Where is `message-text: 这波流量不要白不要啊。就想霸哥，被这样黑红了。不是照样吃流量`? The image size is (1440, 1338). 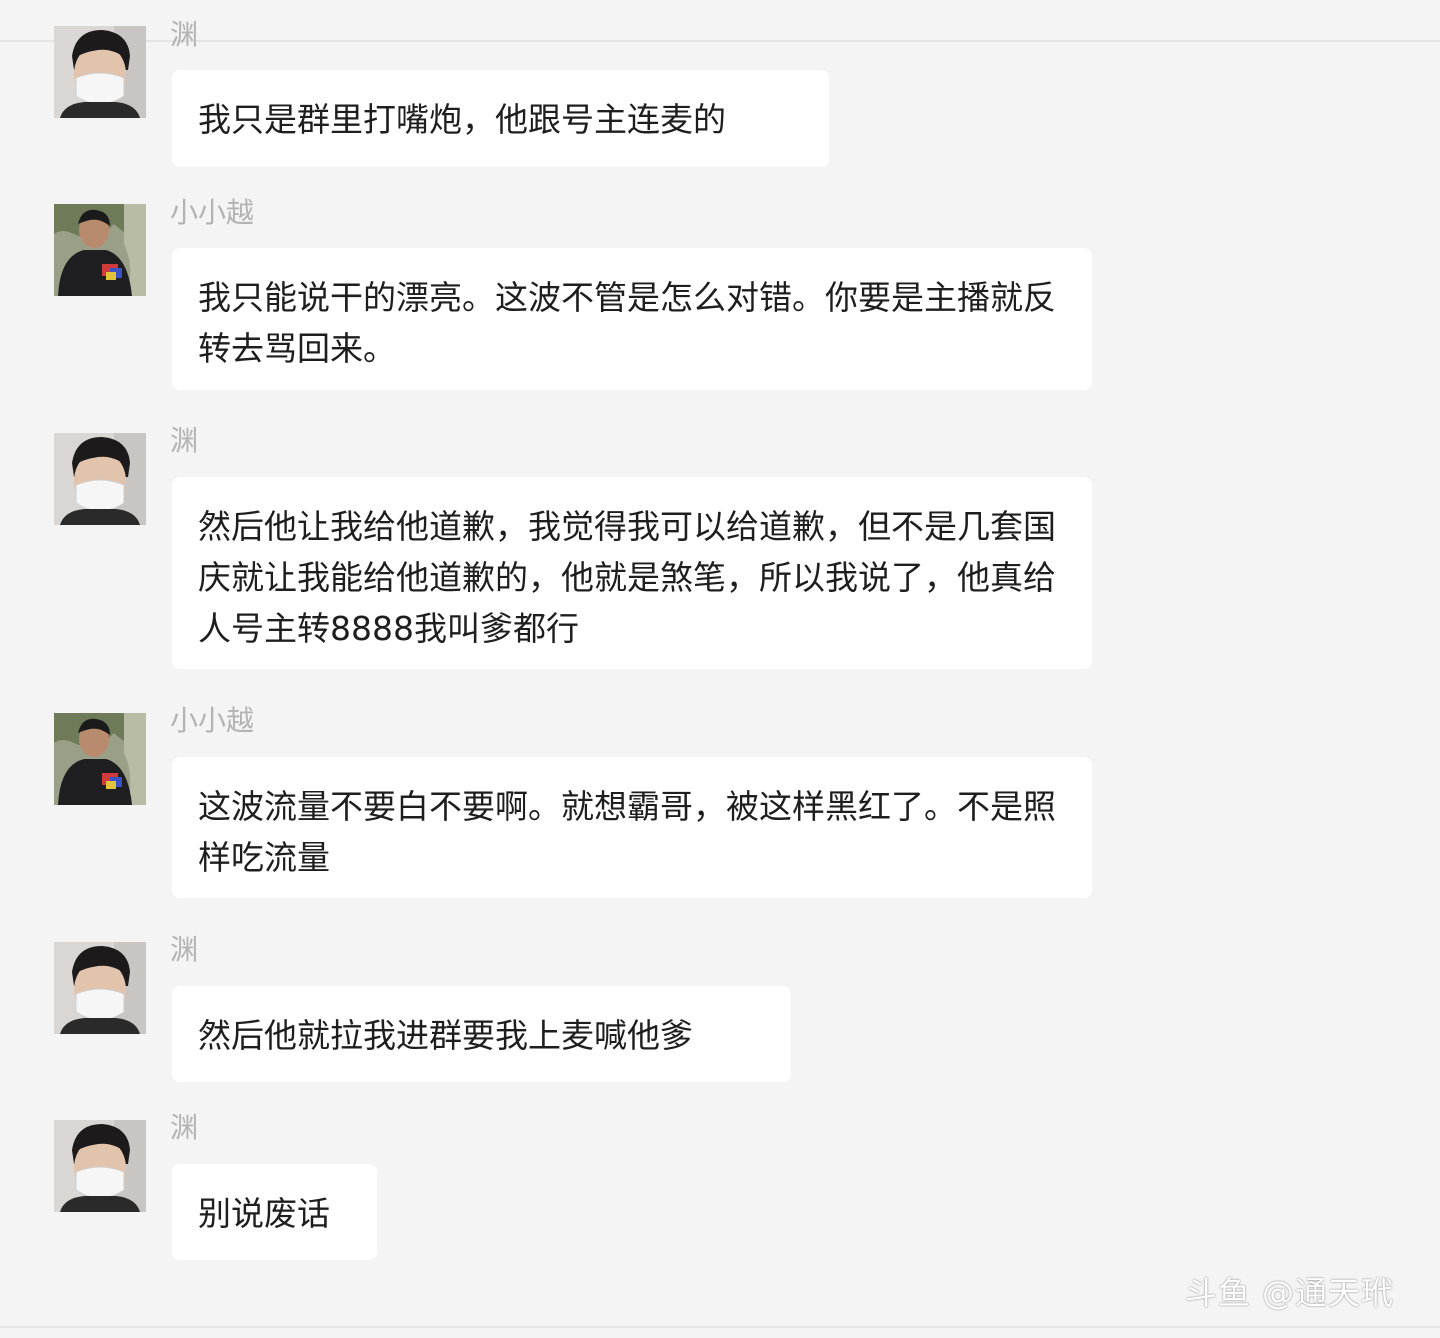 message-text: 这波流量不要白不要啊。就想霸哥，被这样黑红了。不是照样吃流量 is located at coordinates (627, 832).